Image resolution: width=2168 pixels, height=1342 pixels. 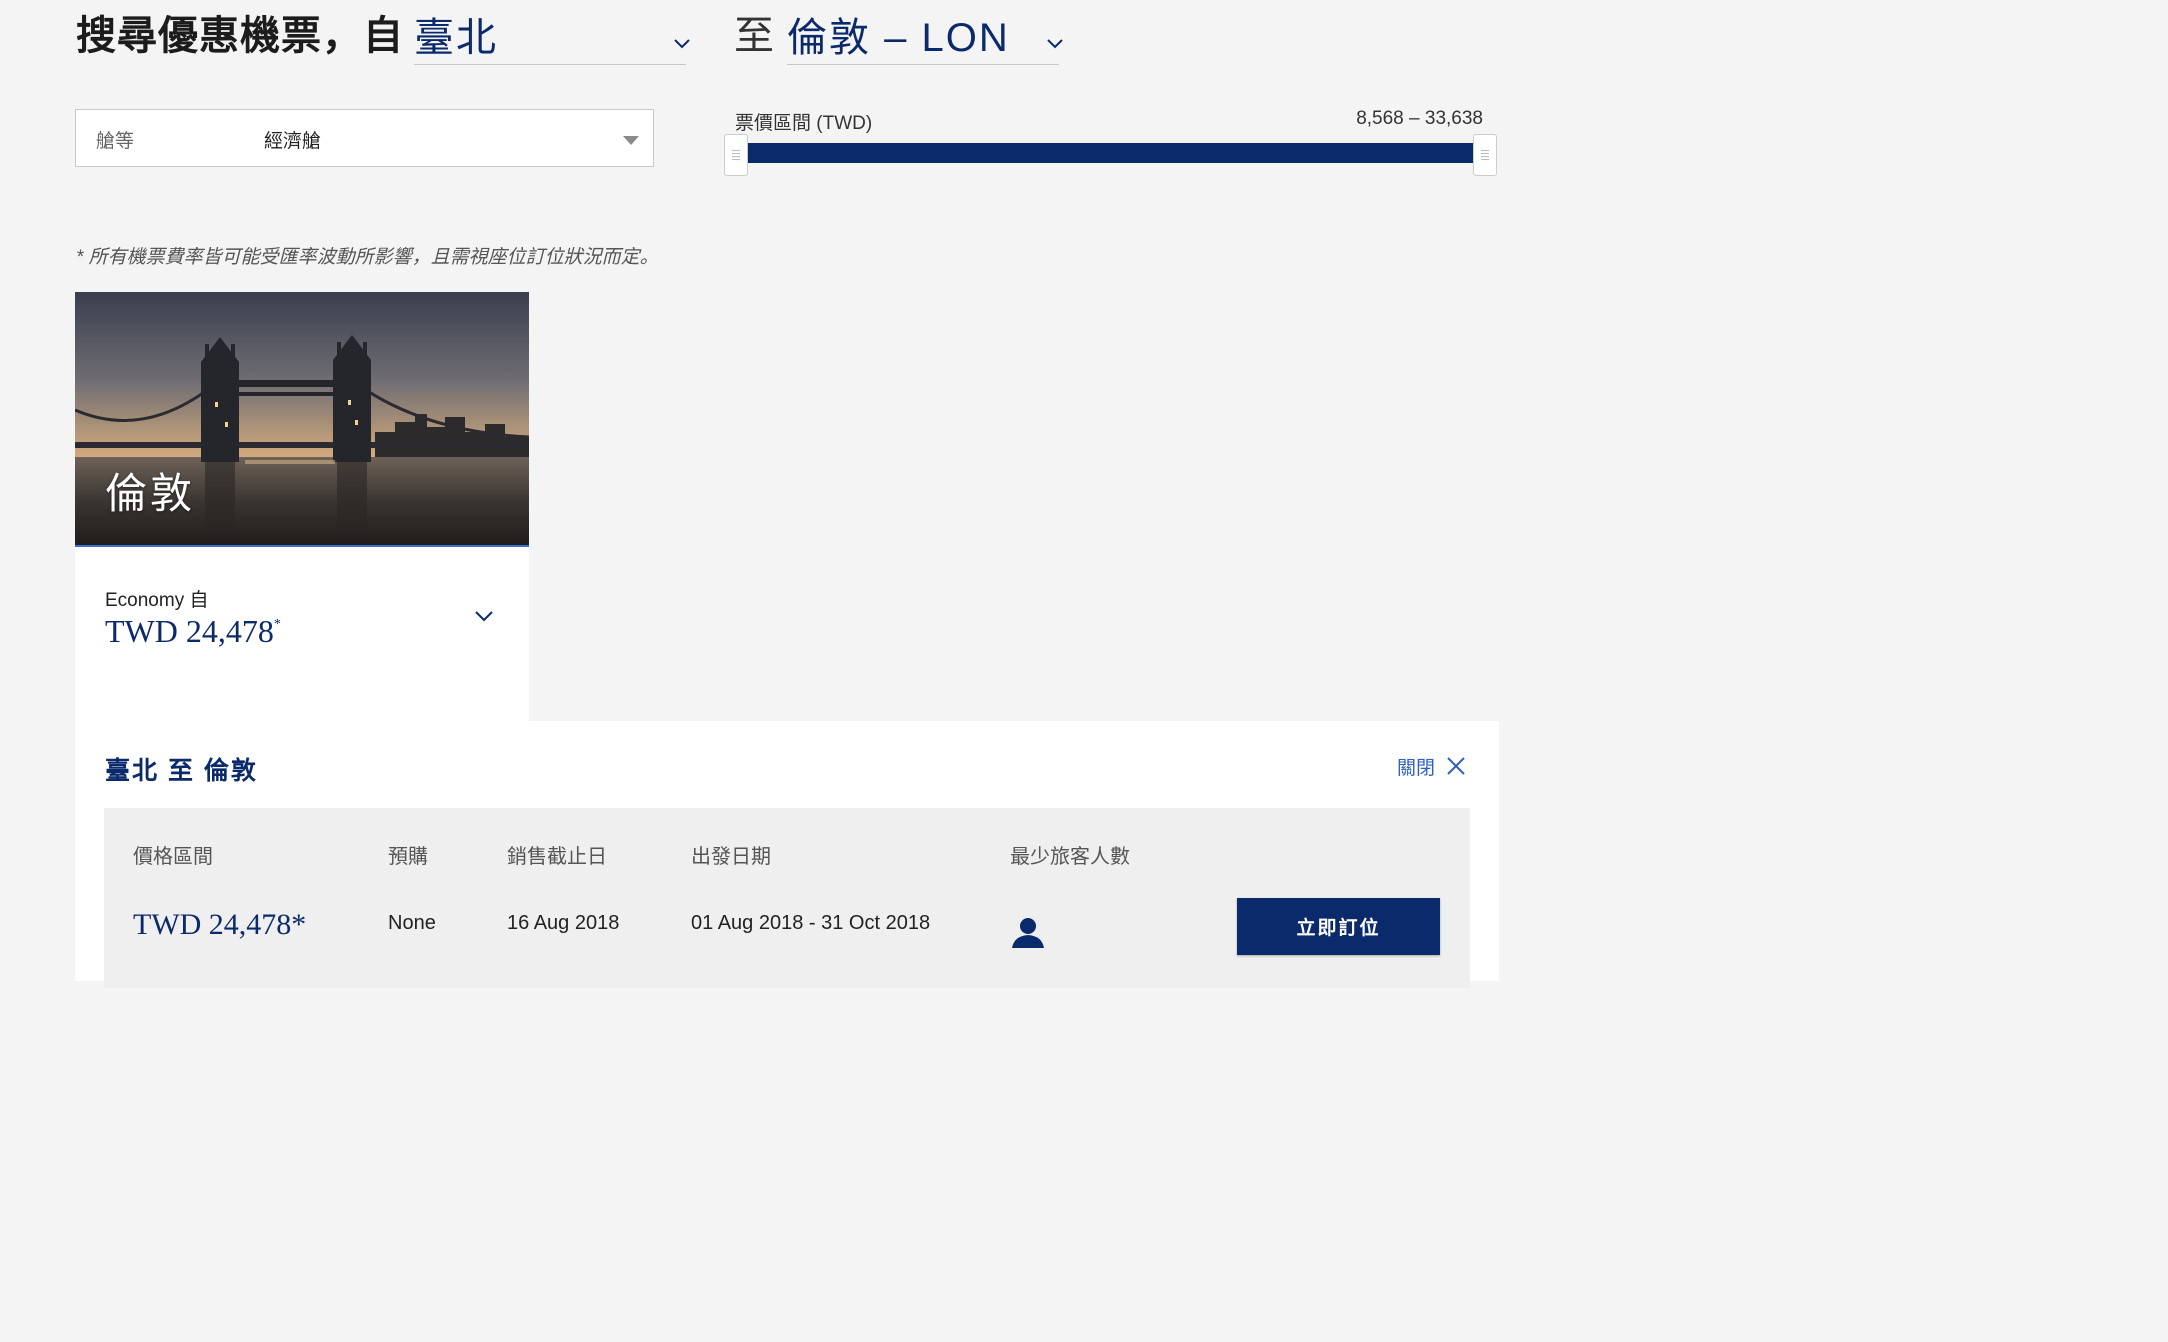 What do you see at coordinates (408, 857) in the screenshot?
I see `header-advance-purchase: 預購` at bounding box center [408, 857].